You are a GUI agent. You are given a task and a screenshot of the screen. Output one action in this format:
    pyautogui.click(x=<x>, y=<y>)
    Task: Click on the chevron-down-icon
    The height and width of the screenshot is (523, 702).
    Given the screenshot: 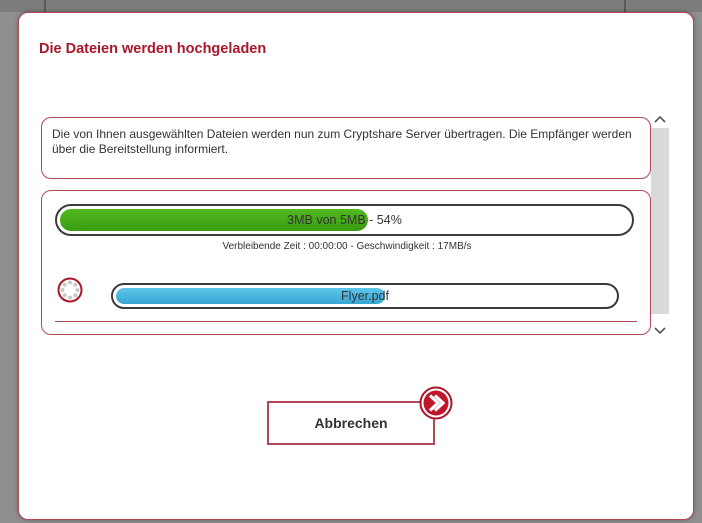 What is the action you would take?
    pyautogui.click(x=660, y=331)
    